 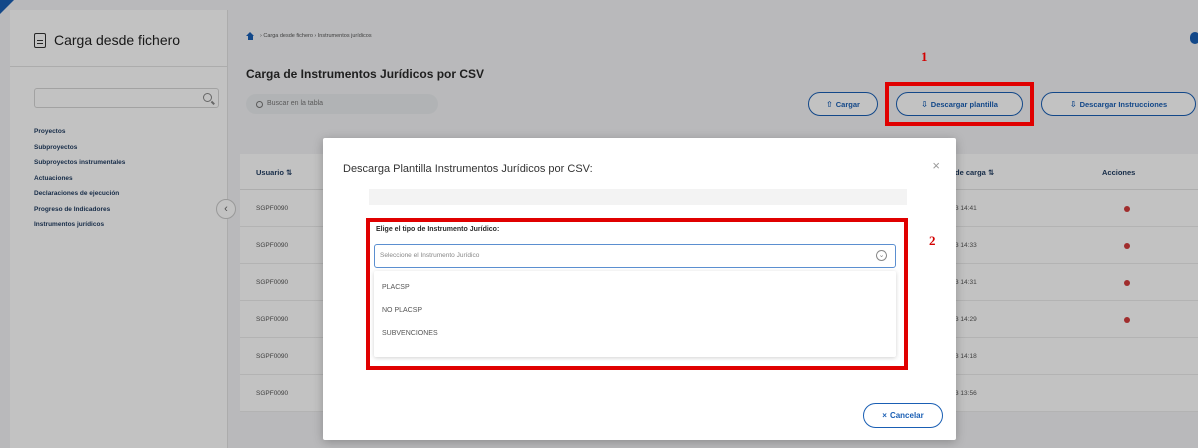 What do you see at coordinates (906, 415) in the screenshot?
I see `cancel-label: Cancelar` at bounding box center [906, 415].